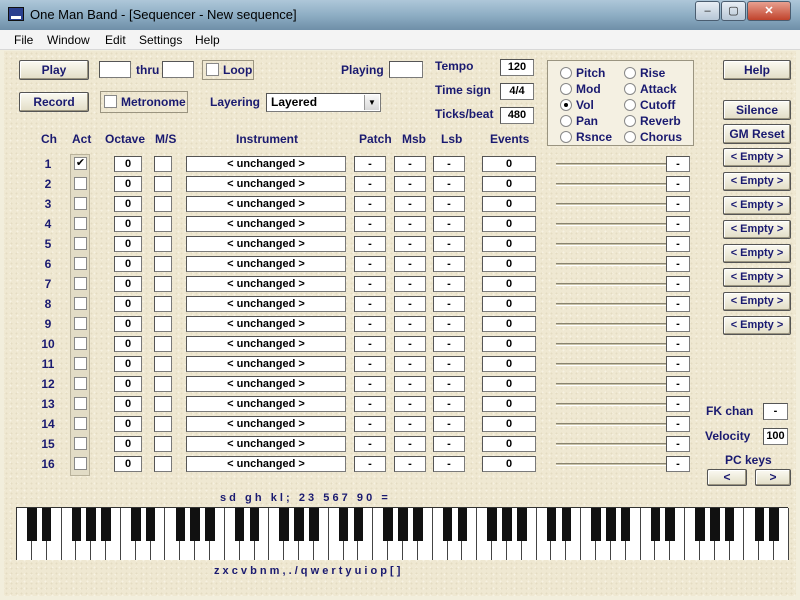 This screenshot has height=600, width=800. Describe the element at coordinates (707, 11) in the screenshot. I see `minimize-button: –` at that location.